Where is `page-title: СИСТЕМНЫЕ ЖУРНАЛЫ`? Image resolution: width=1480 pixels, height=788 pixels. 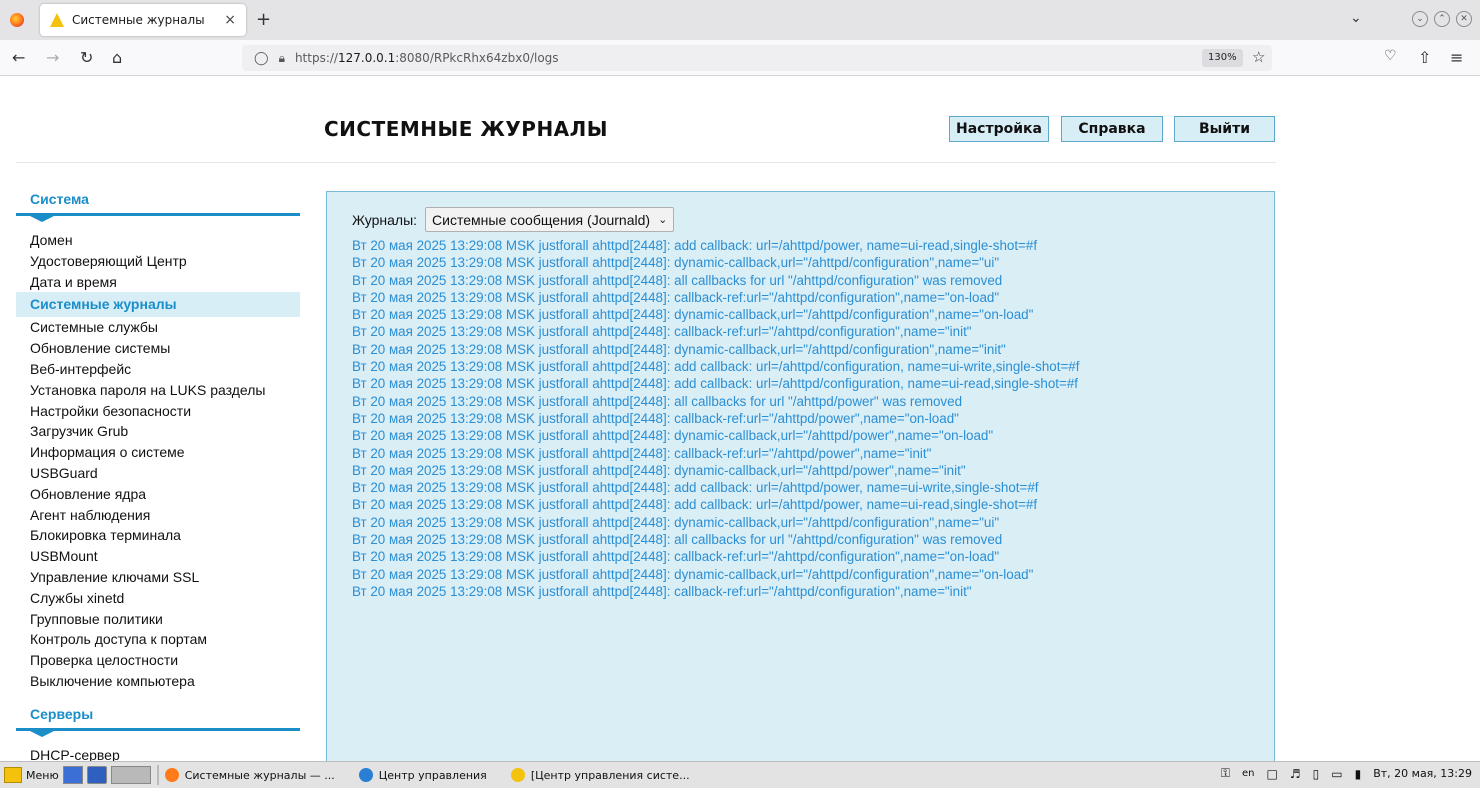
page-title: СИСТЕМНЫЕ ЖУРНАЛЫ is located at coordinates (466, 129).